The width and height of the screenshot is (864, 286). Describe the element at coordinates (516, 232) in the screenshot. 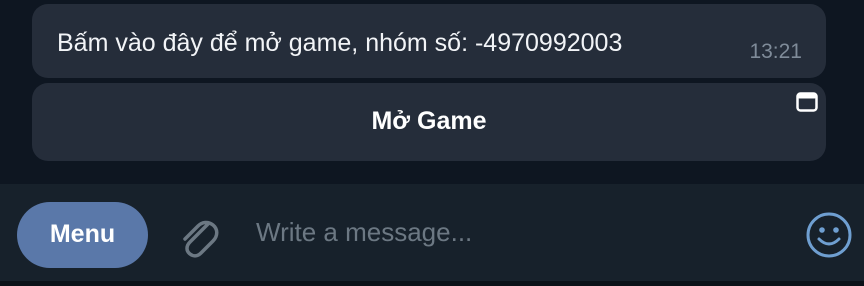

I see `message-input` at that location.